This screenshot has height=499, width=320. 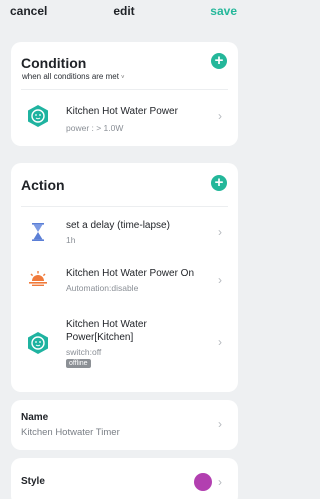 What do you see at coordinates (54, 63) in the screenshot?
I see `condition-title: Condition` at bounding box center [54, 63].